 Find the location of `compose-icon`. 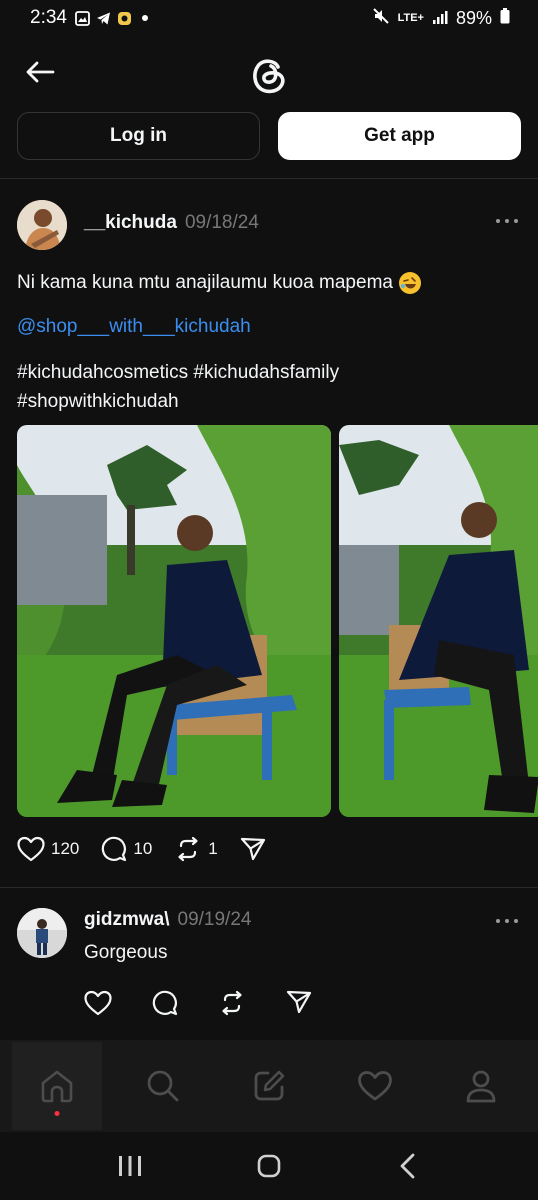

compose-icon is located at coordinates (269, 1085).